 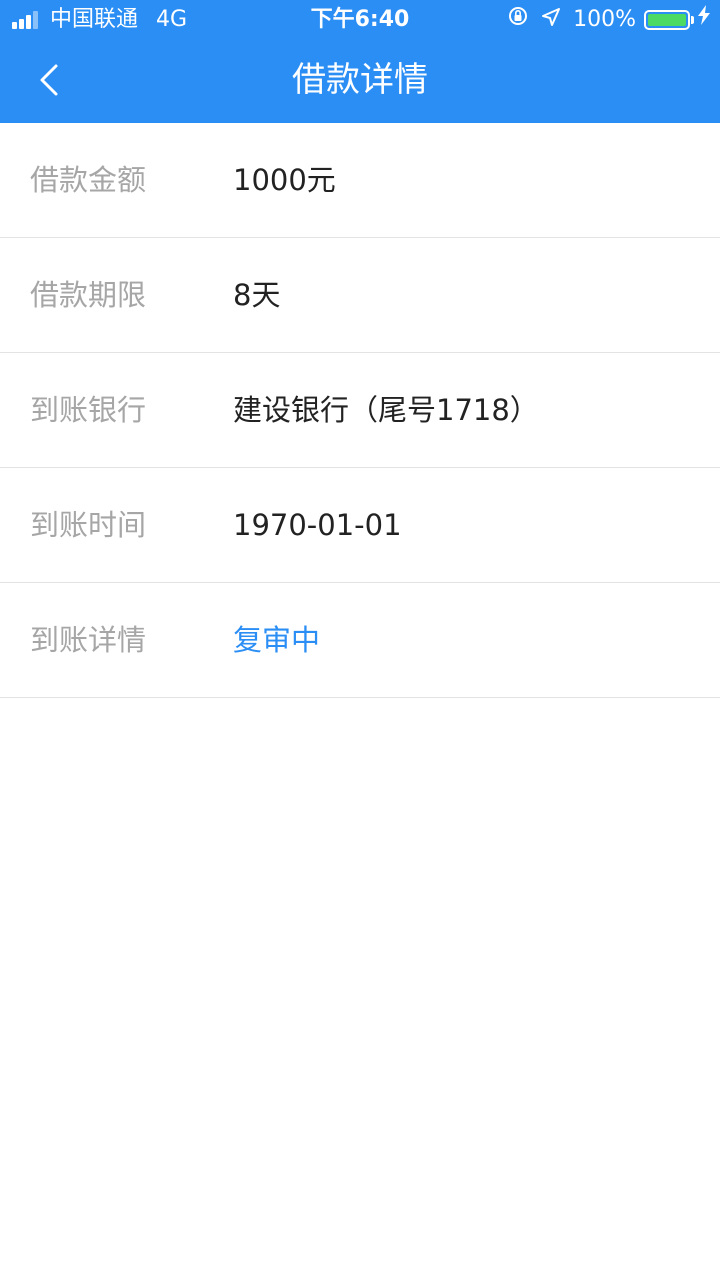 I want to click on battery-icon, so click(x=669, y=20).